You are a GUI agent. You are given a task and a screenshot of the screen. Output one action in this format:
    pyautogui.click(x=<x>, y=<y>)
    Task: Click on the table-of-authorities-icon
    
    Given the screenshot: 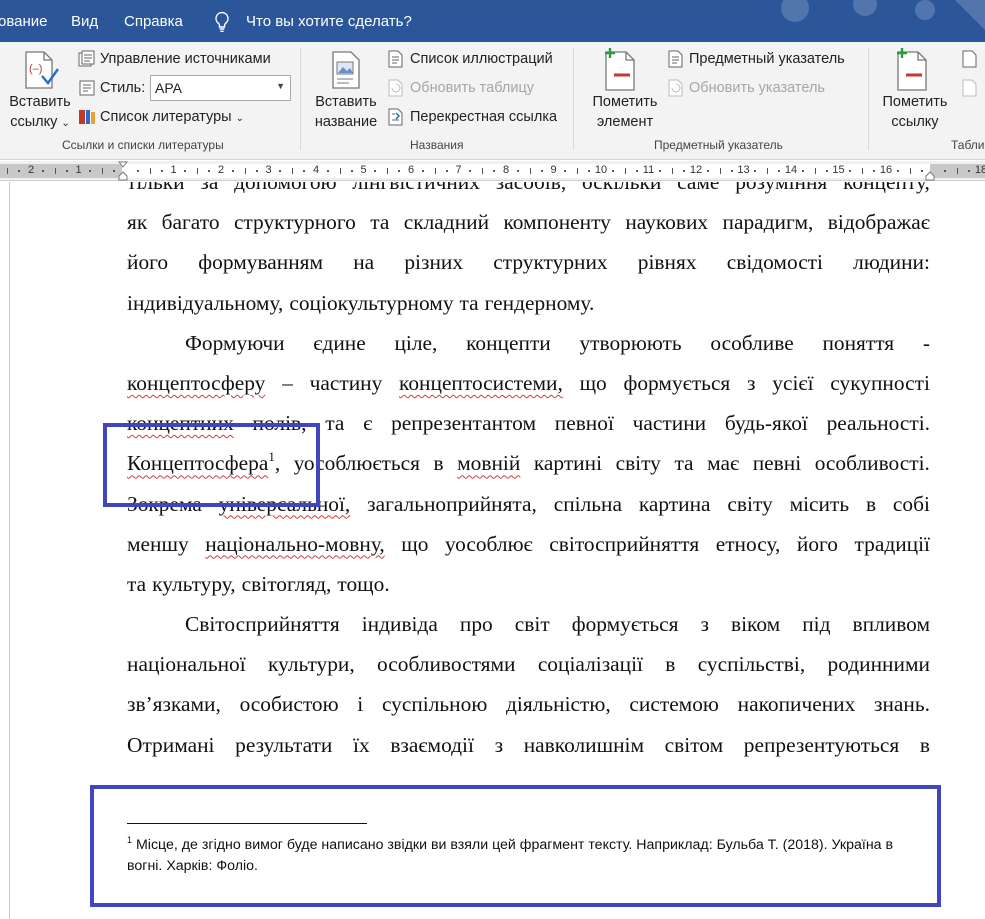 What is the action you would take?
    pyautogui.click(x=969, y=59)
    